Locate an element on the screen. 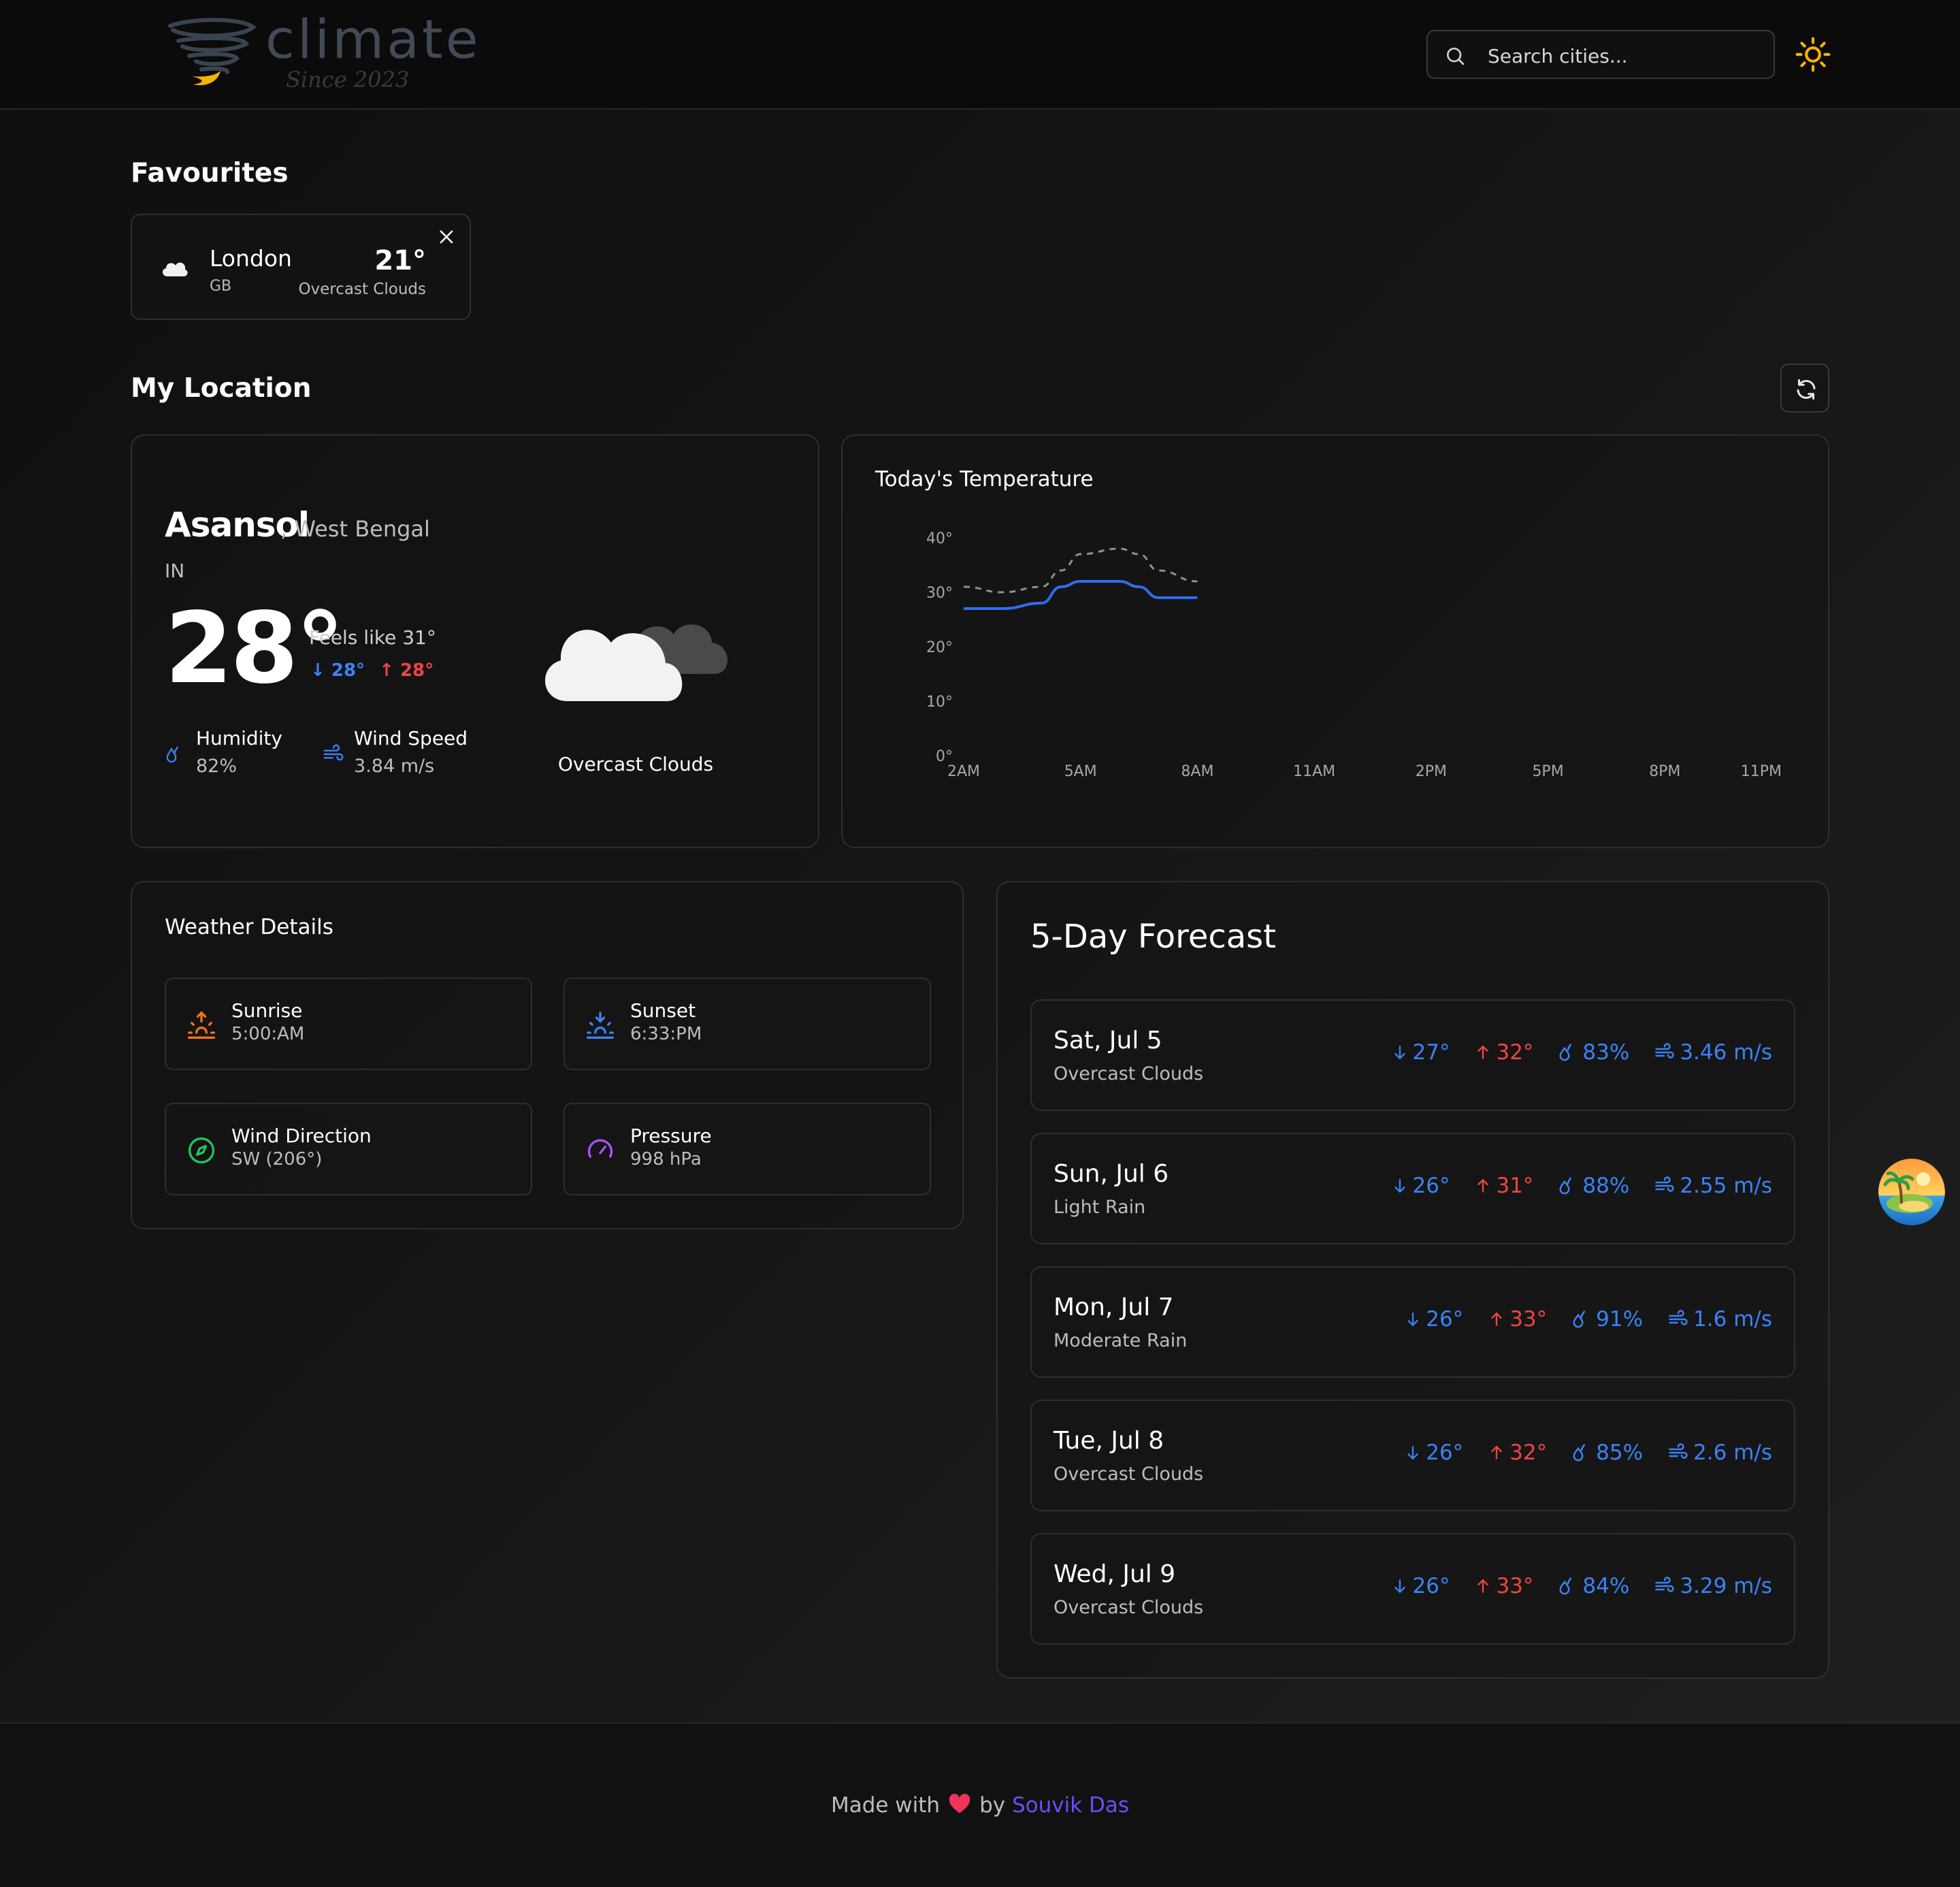 This screenshot has width=1960, height=1887. forecast-wind: 2.55 m/s is located at coordinates (1713, 1186).